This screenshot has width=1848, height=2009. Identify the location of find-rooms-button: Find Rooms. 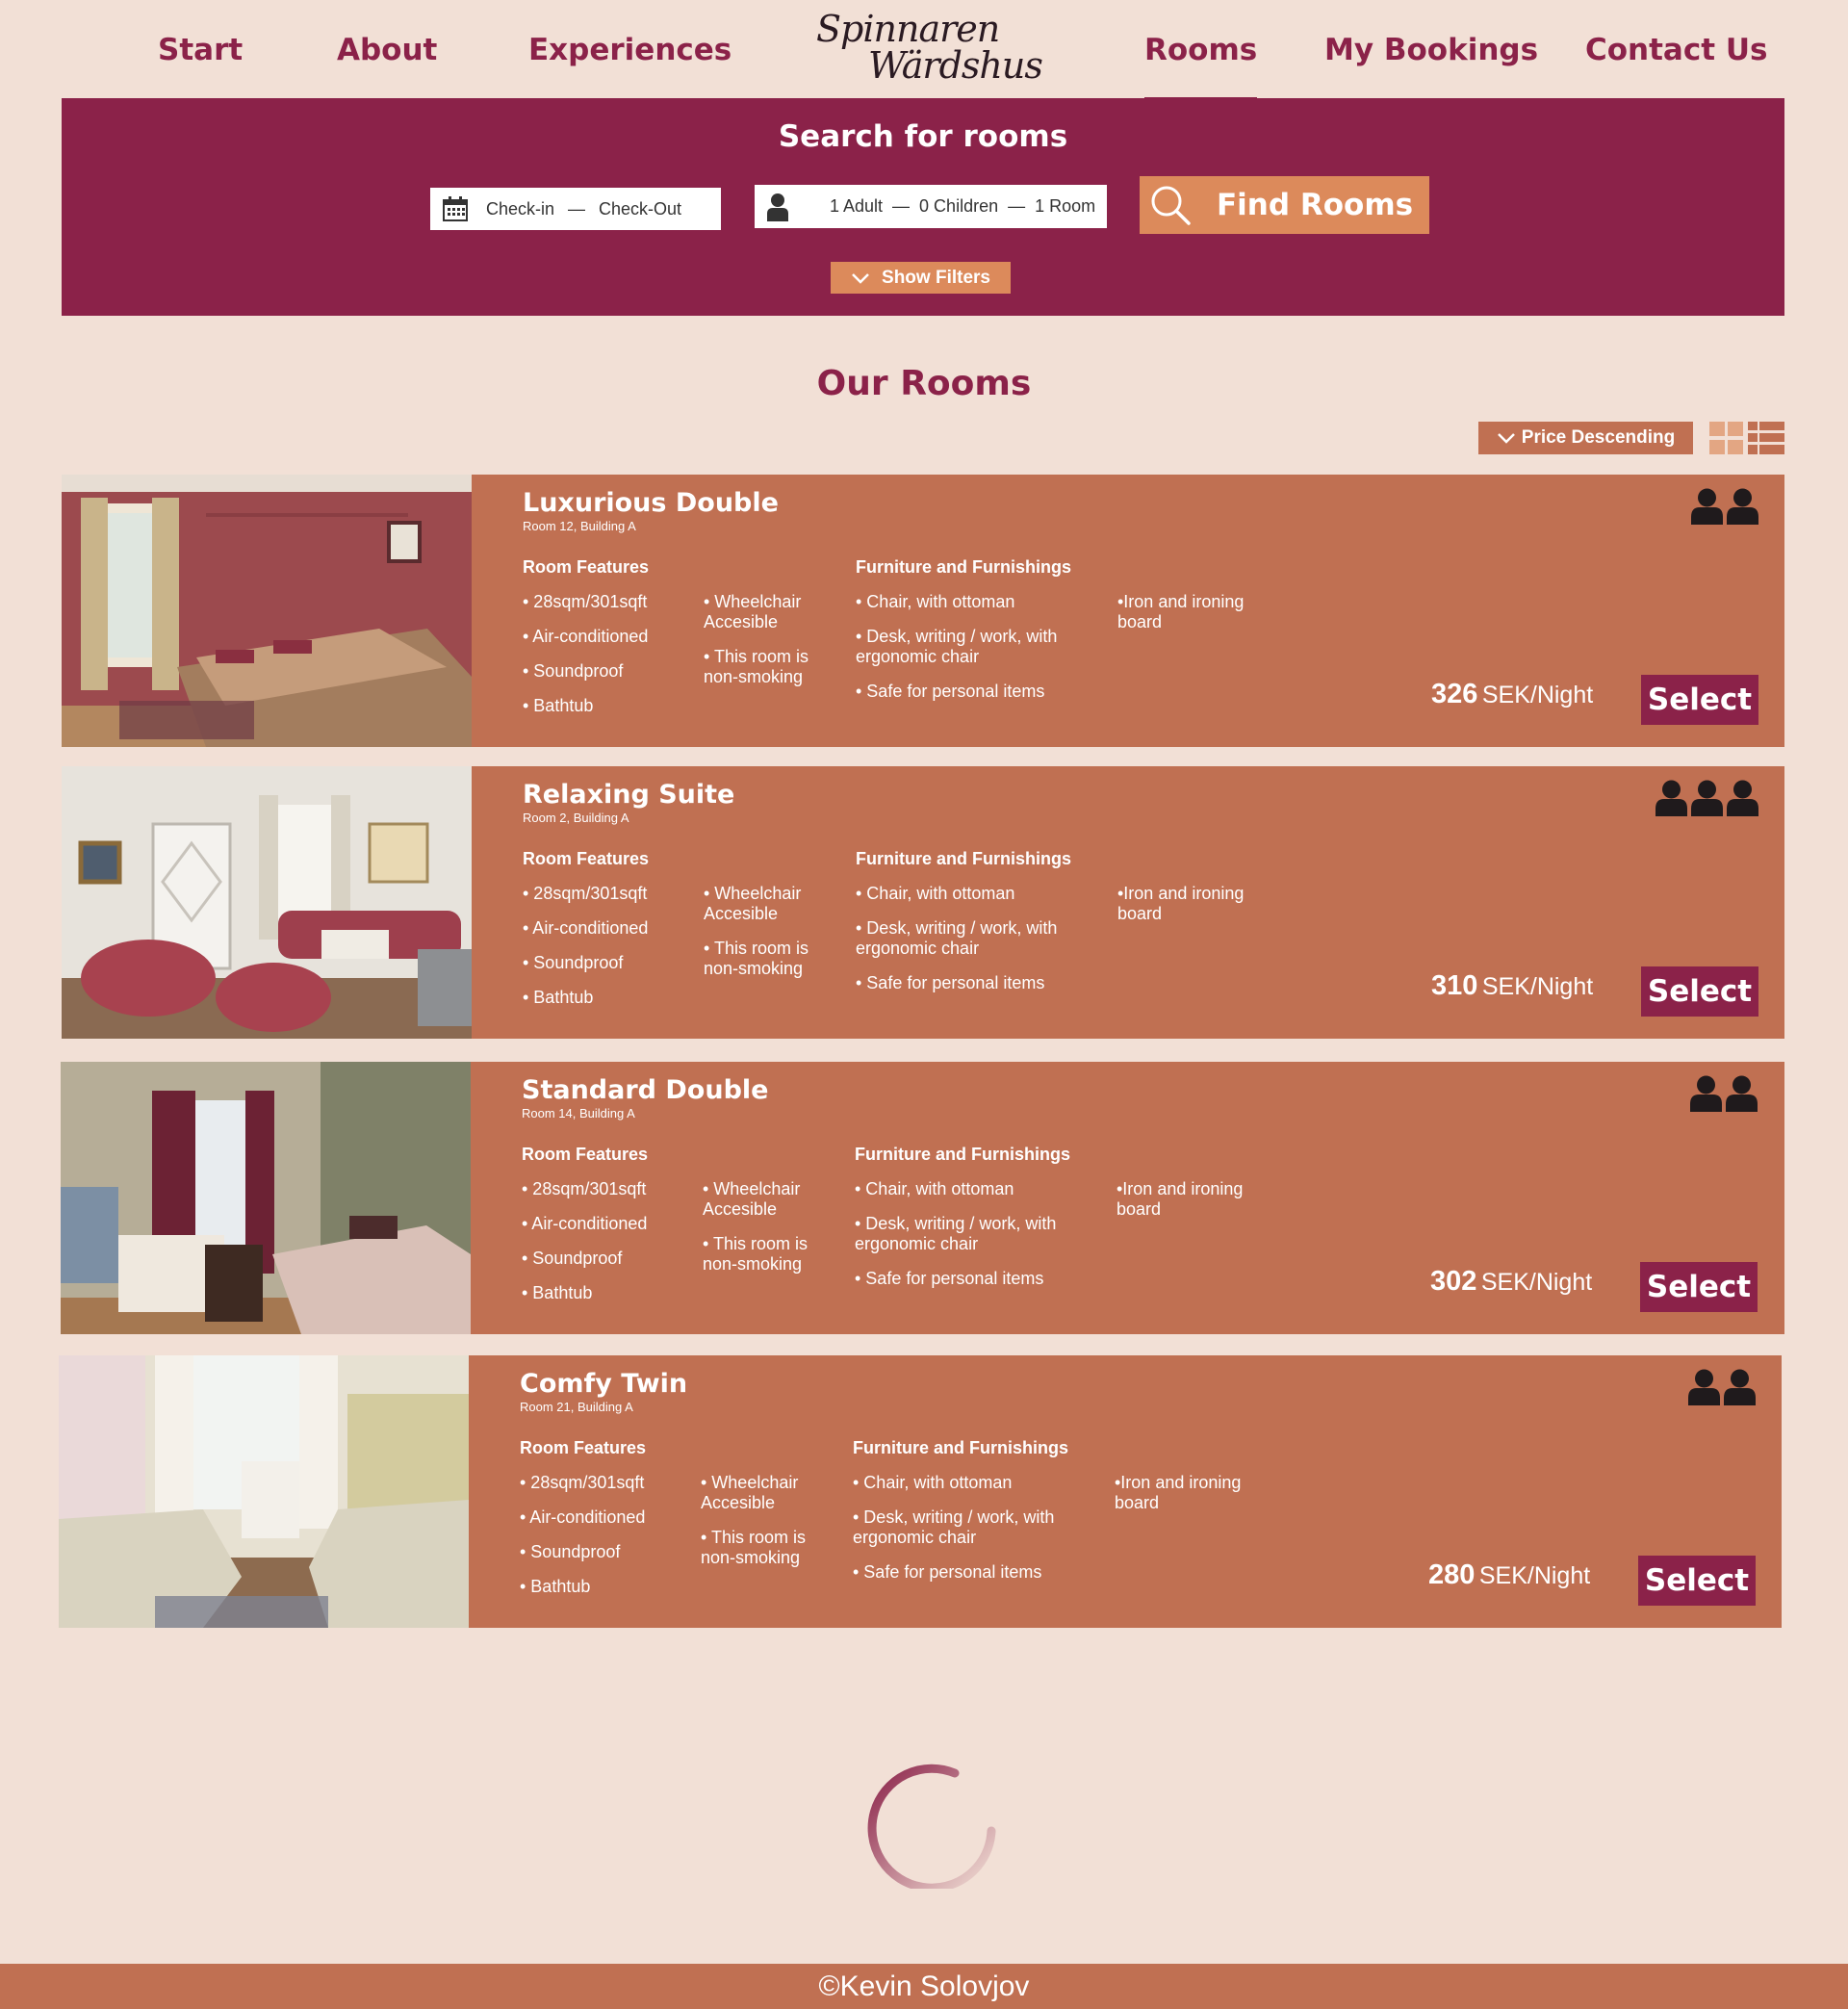
(1284, 205).